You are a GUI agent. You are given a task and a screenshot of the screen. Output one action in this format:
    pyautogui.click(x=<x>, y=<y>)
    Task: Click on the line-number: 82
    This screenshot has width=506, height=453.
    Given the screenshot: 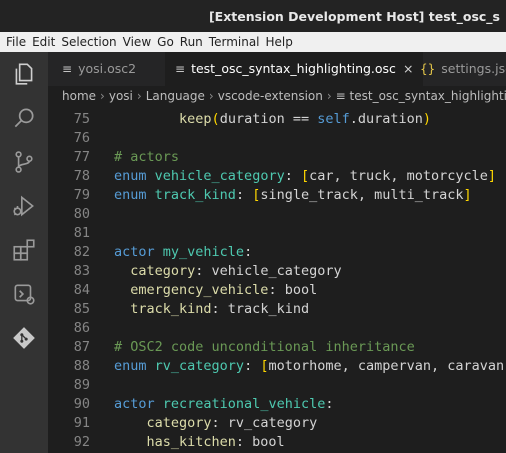 What is the action you would take?
    pyautogui.click(x=81, y=252)
    